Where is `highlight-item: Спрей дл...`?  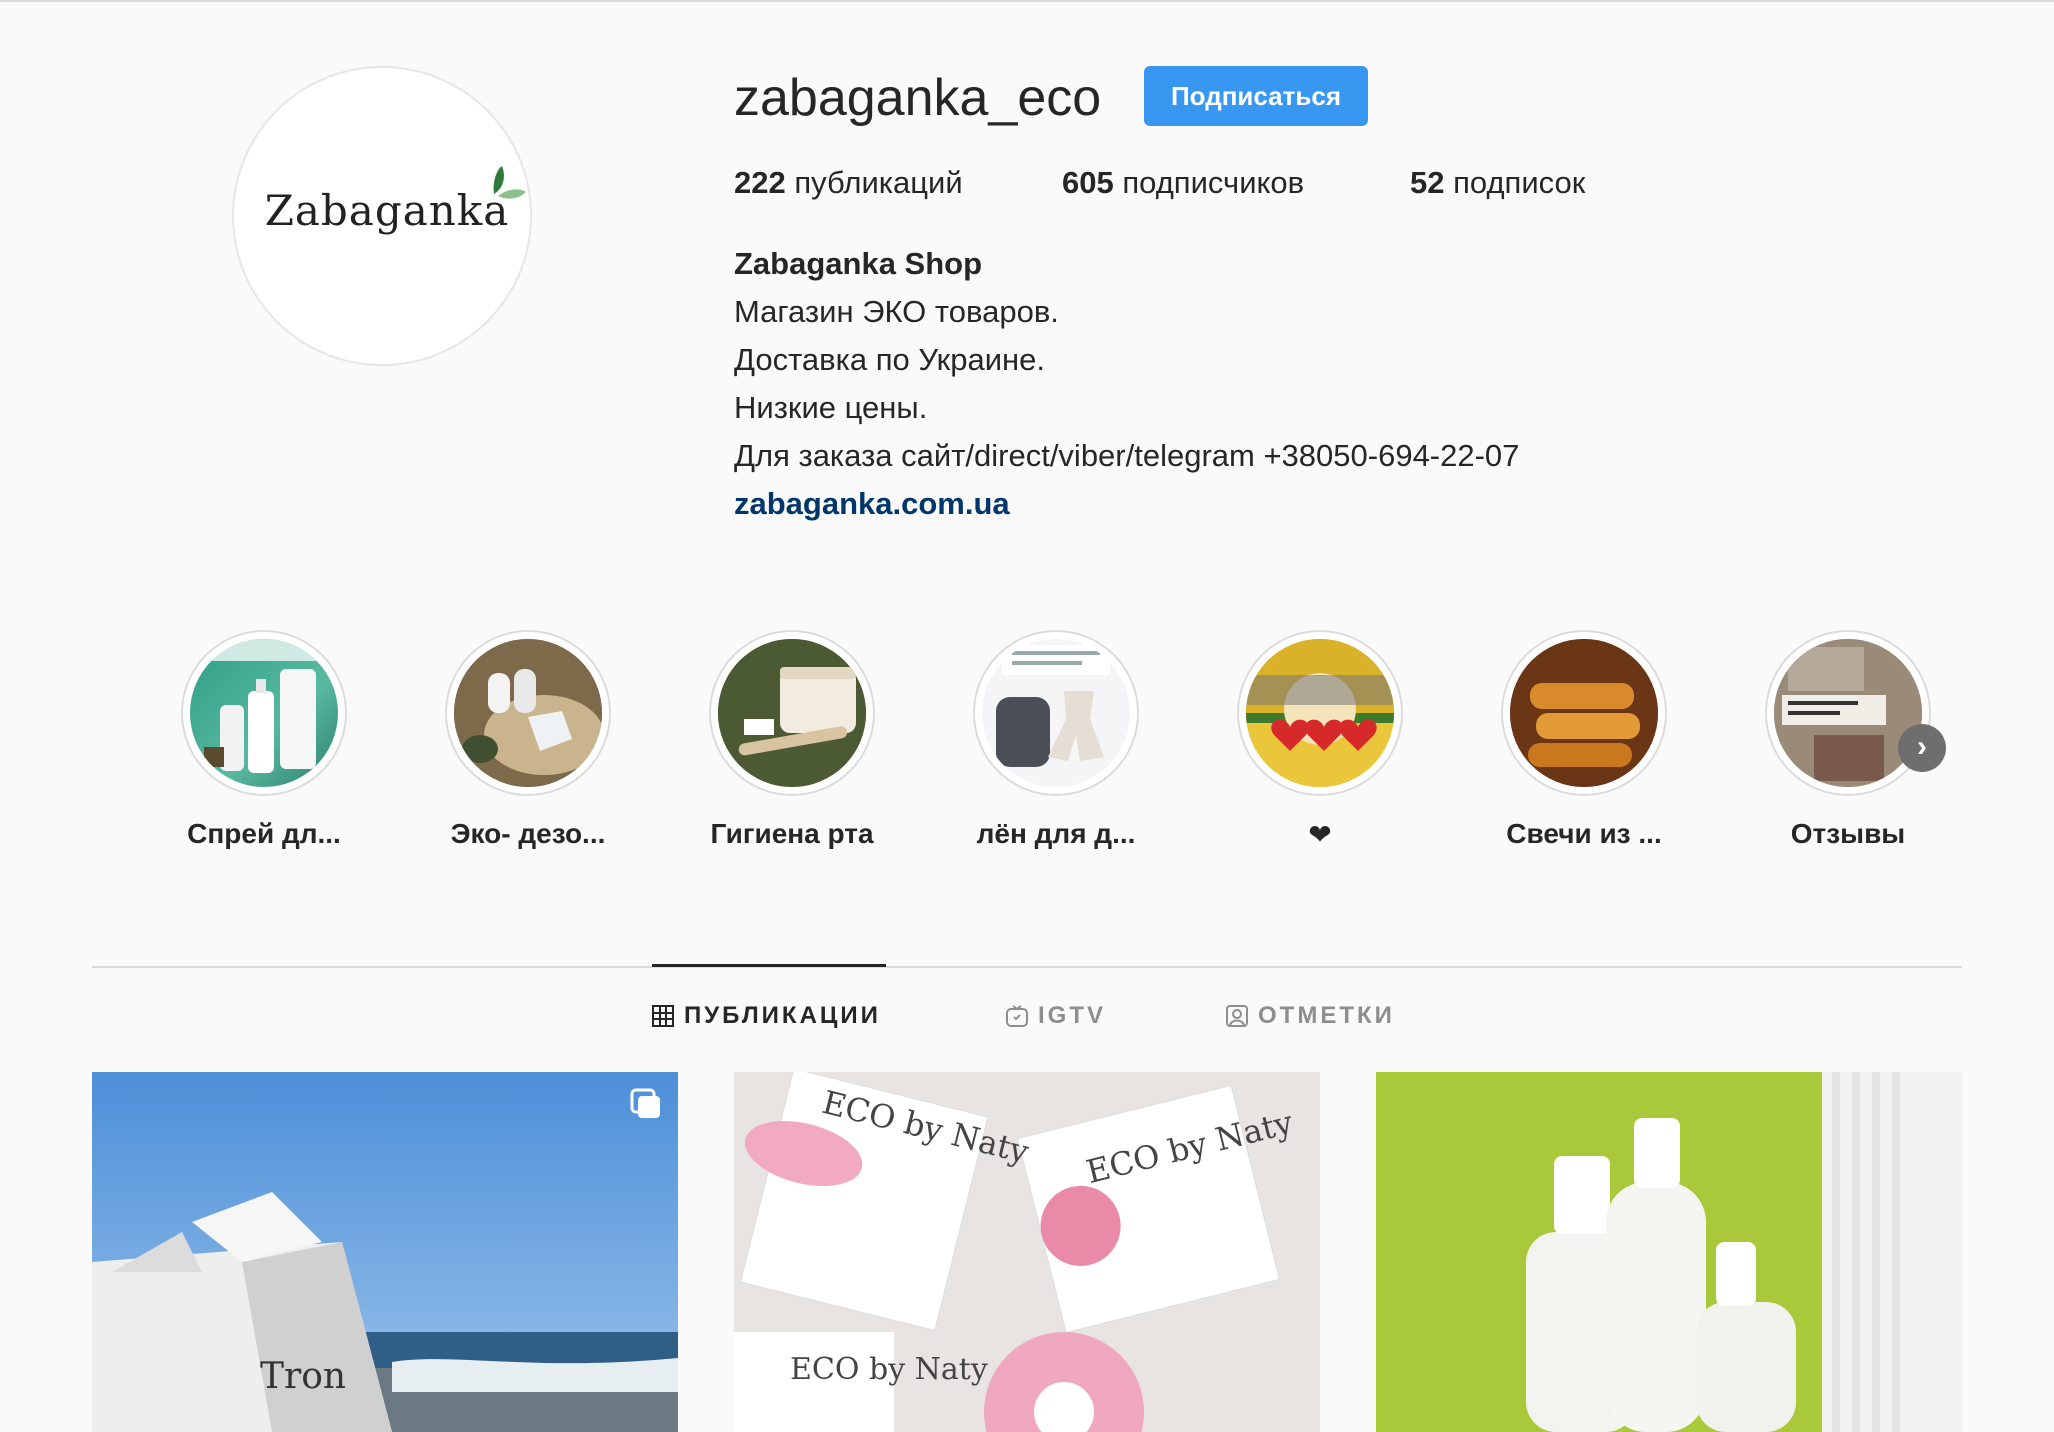
highlight-item: Спрей дл... is located at coordinates (264, 740).